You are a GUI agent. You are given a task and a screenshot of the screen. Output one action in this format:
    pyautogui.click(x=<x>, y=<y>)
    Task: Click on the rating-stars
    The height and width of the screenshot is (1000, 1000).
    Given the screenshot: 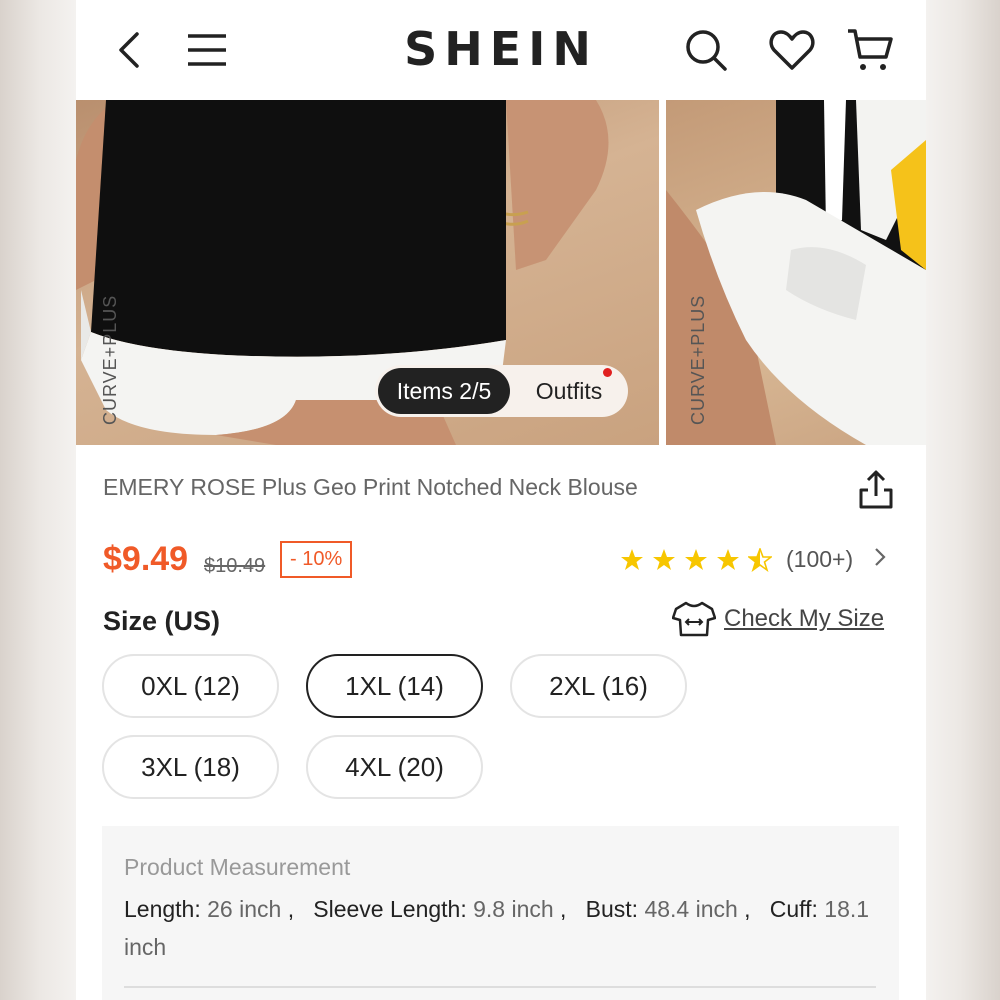 What is the action you would take?
    pyautogui.click(x=696, y=559)
    